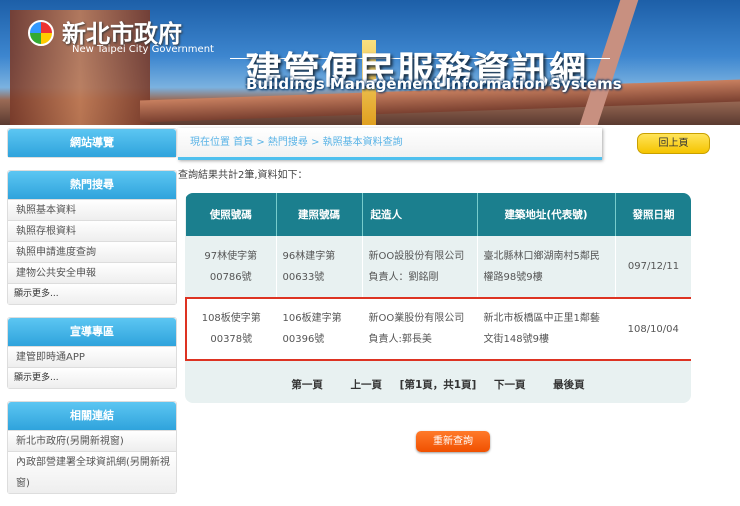 Image resolution: width=740 pixels, height=506 pixels. I want to click on pagination: 第一頁 上一頁 [第1頁，共1頁] 下一頁 最後頁, so click(438, 384).